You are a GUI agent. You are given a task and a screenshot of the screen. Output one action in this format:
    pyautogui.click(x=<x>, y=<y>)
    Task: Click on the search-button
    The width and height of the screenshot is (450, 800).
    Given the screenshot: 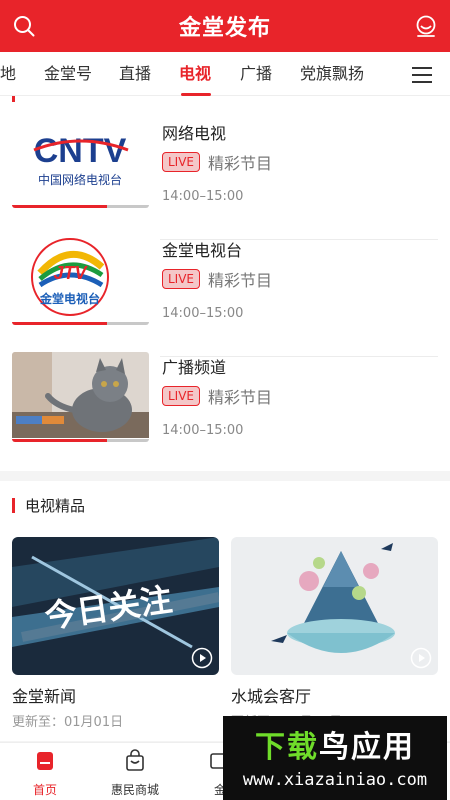 What is the action you would take?
    pyautogui.click(x=24, y=26)
    